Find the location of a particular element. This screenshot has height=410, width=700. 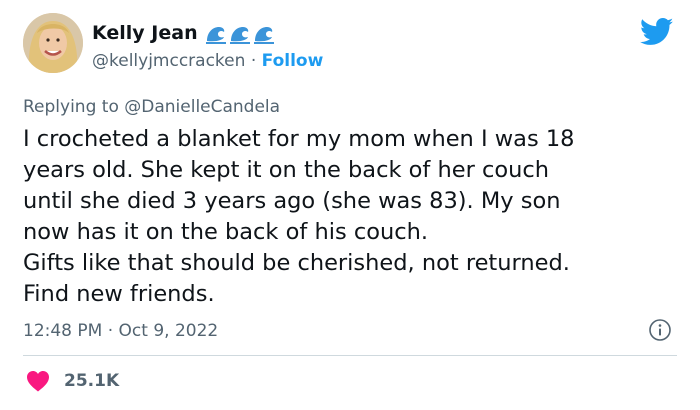

tweet-text-line: Find new friends. is located at coordinates (119, 294).